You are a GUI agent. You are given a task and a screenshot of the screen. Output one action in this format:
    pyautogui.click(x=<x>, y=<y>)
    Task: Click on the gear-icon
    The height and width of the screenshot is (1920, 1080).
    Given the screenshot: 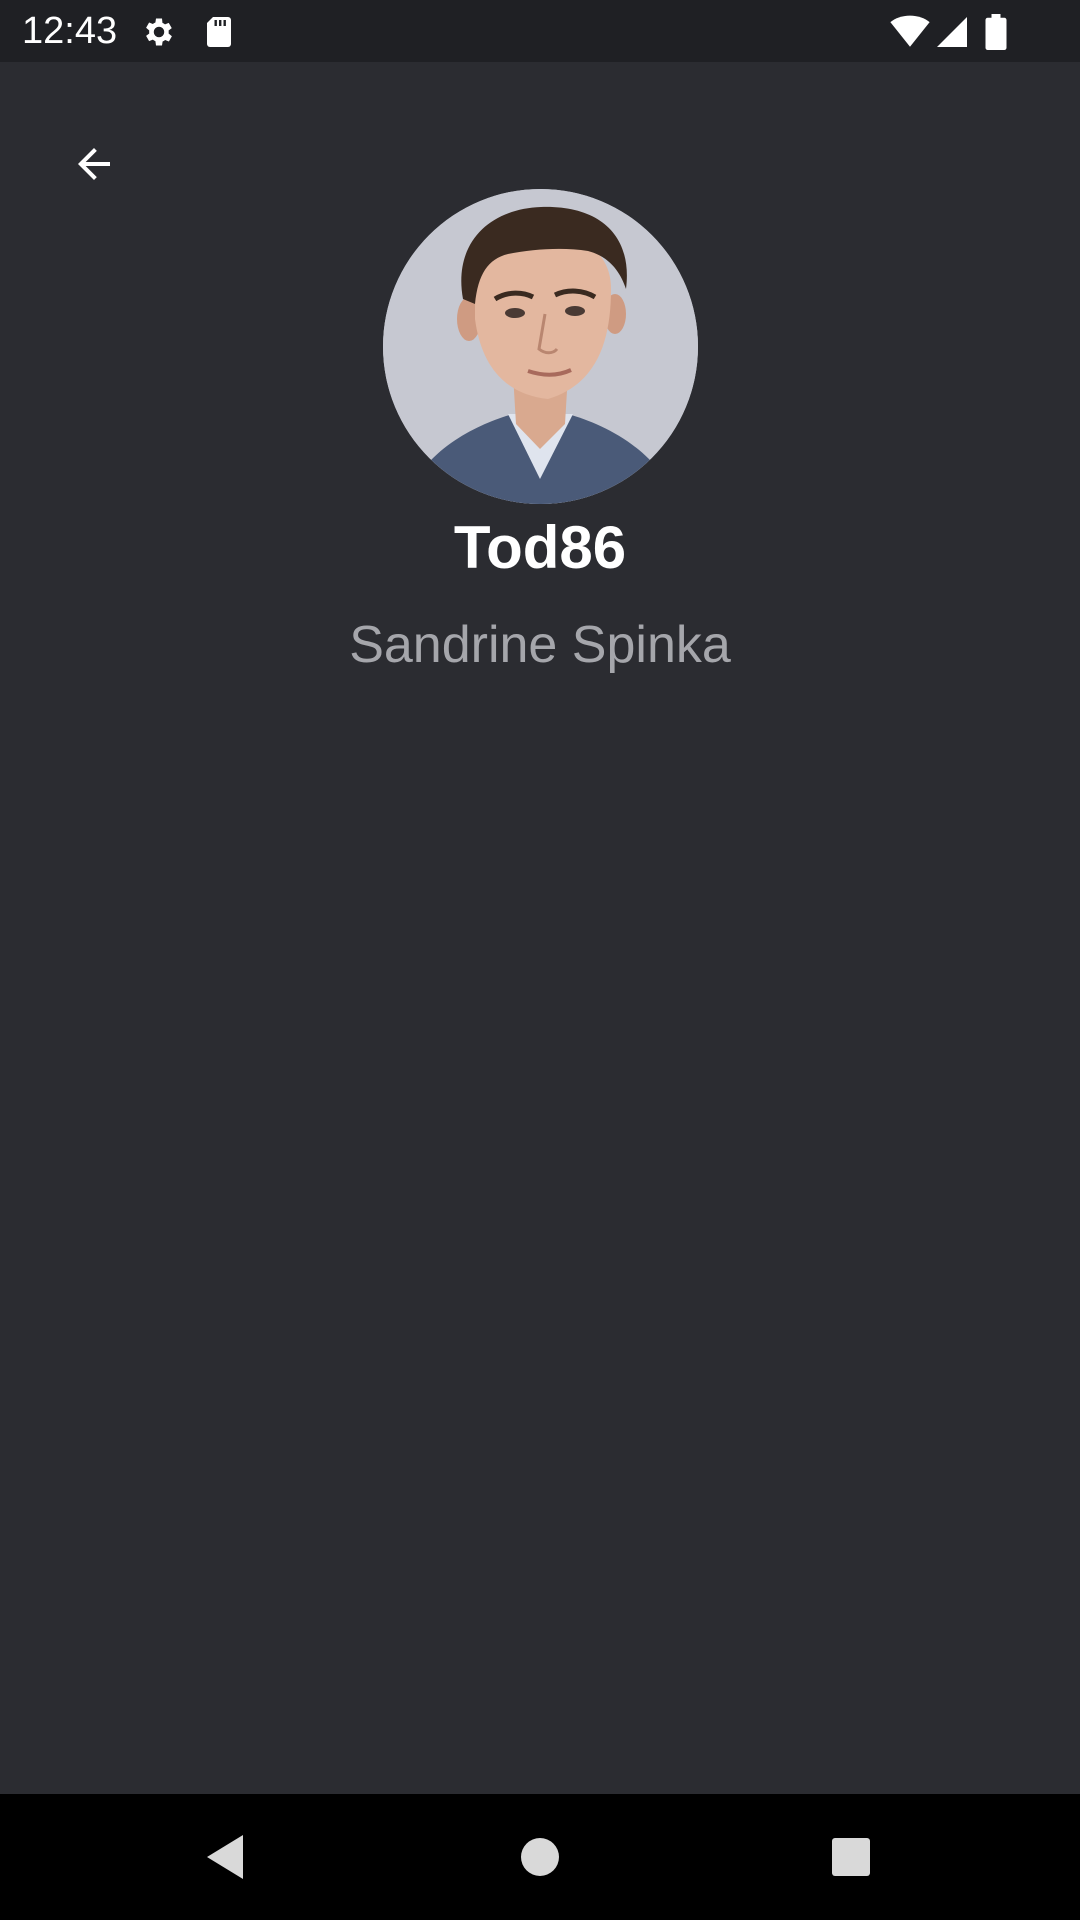 What is the action you would take?
    pyautogui.click(x=159, y=32)
    